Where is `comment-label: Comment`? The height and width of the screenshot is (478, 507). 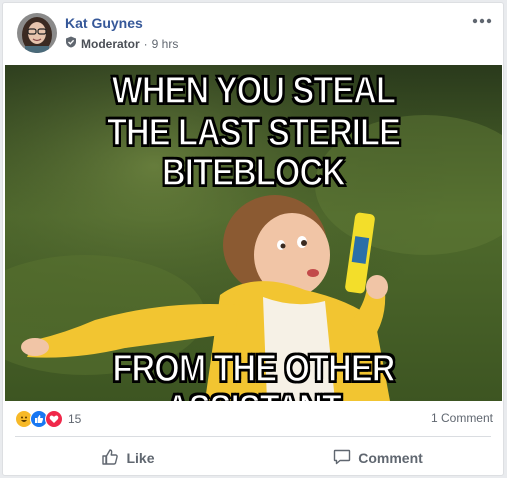 comment-label: Comment is located at coordinates (390, 458).